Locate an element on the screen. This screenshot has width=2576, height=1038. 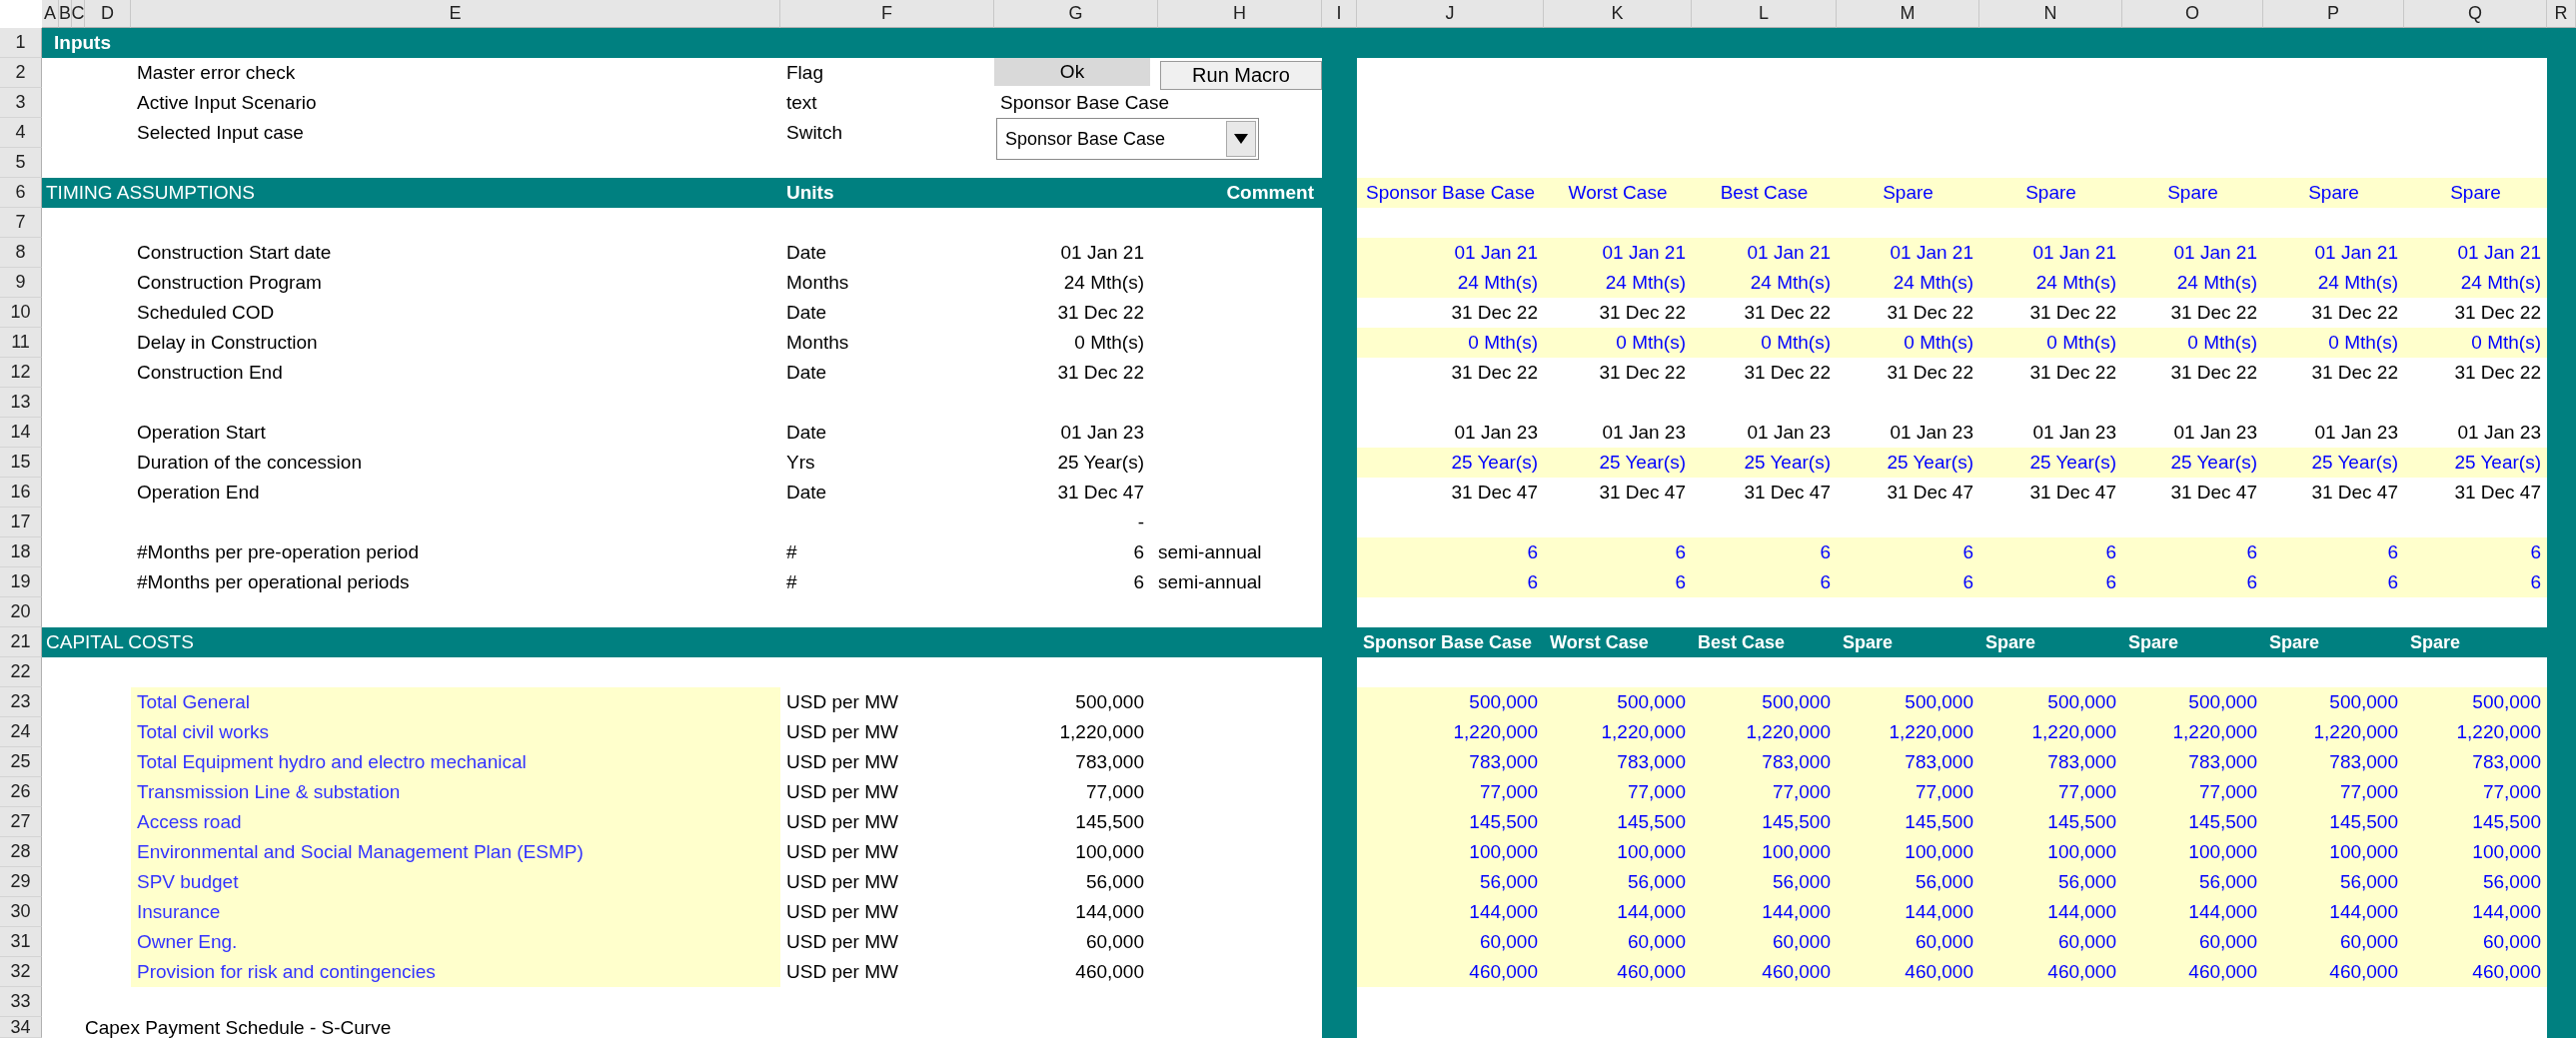
column-header: D is located at coordinates (108, 14).